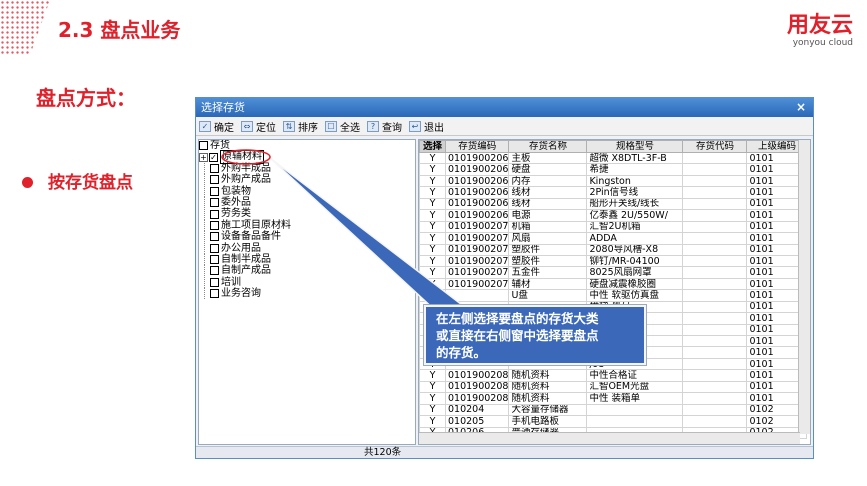  What do you see at coordinates (635, 238) in the screenshot?
I see `table-cell: ADDA` at bounding box center [635, 238].